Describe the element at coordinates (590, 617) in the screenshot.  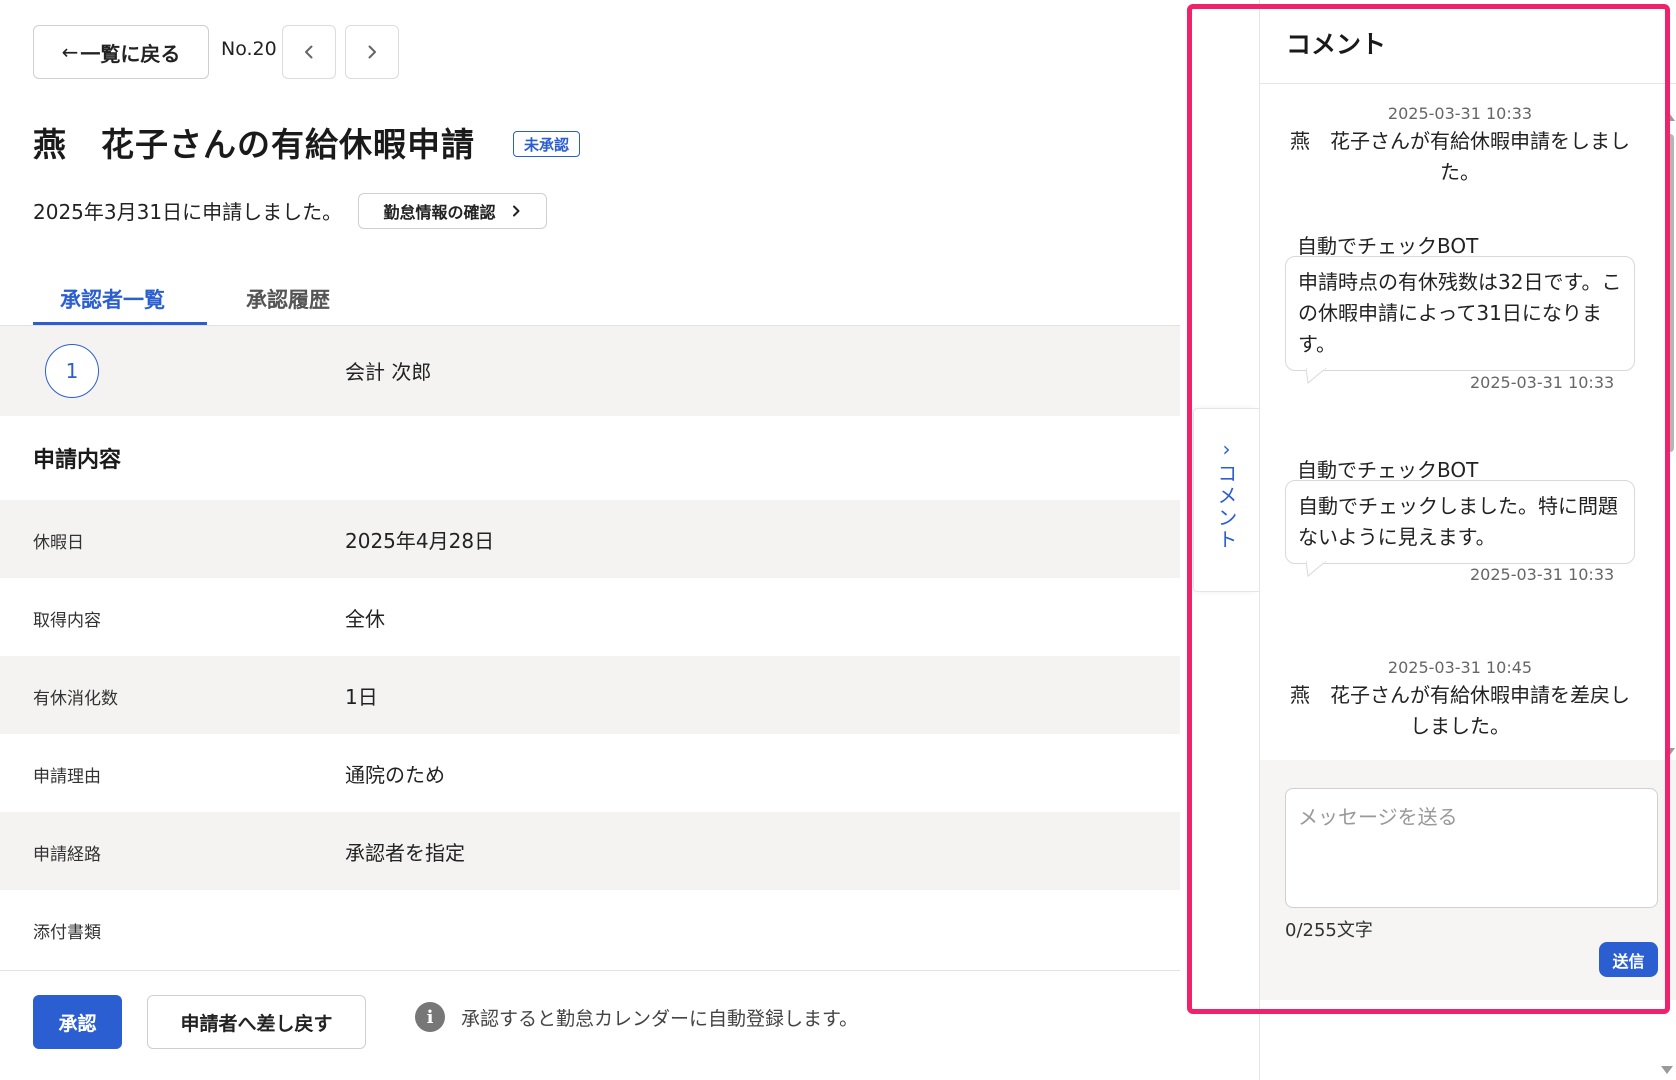
I see `detail-row-leave-type: 取得内容 全休` at that location.